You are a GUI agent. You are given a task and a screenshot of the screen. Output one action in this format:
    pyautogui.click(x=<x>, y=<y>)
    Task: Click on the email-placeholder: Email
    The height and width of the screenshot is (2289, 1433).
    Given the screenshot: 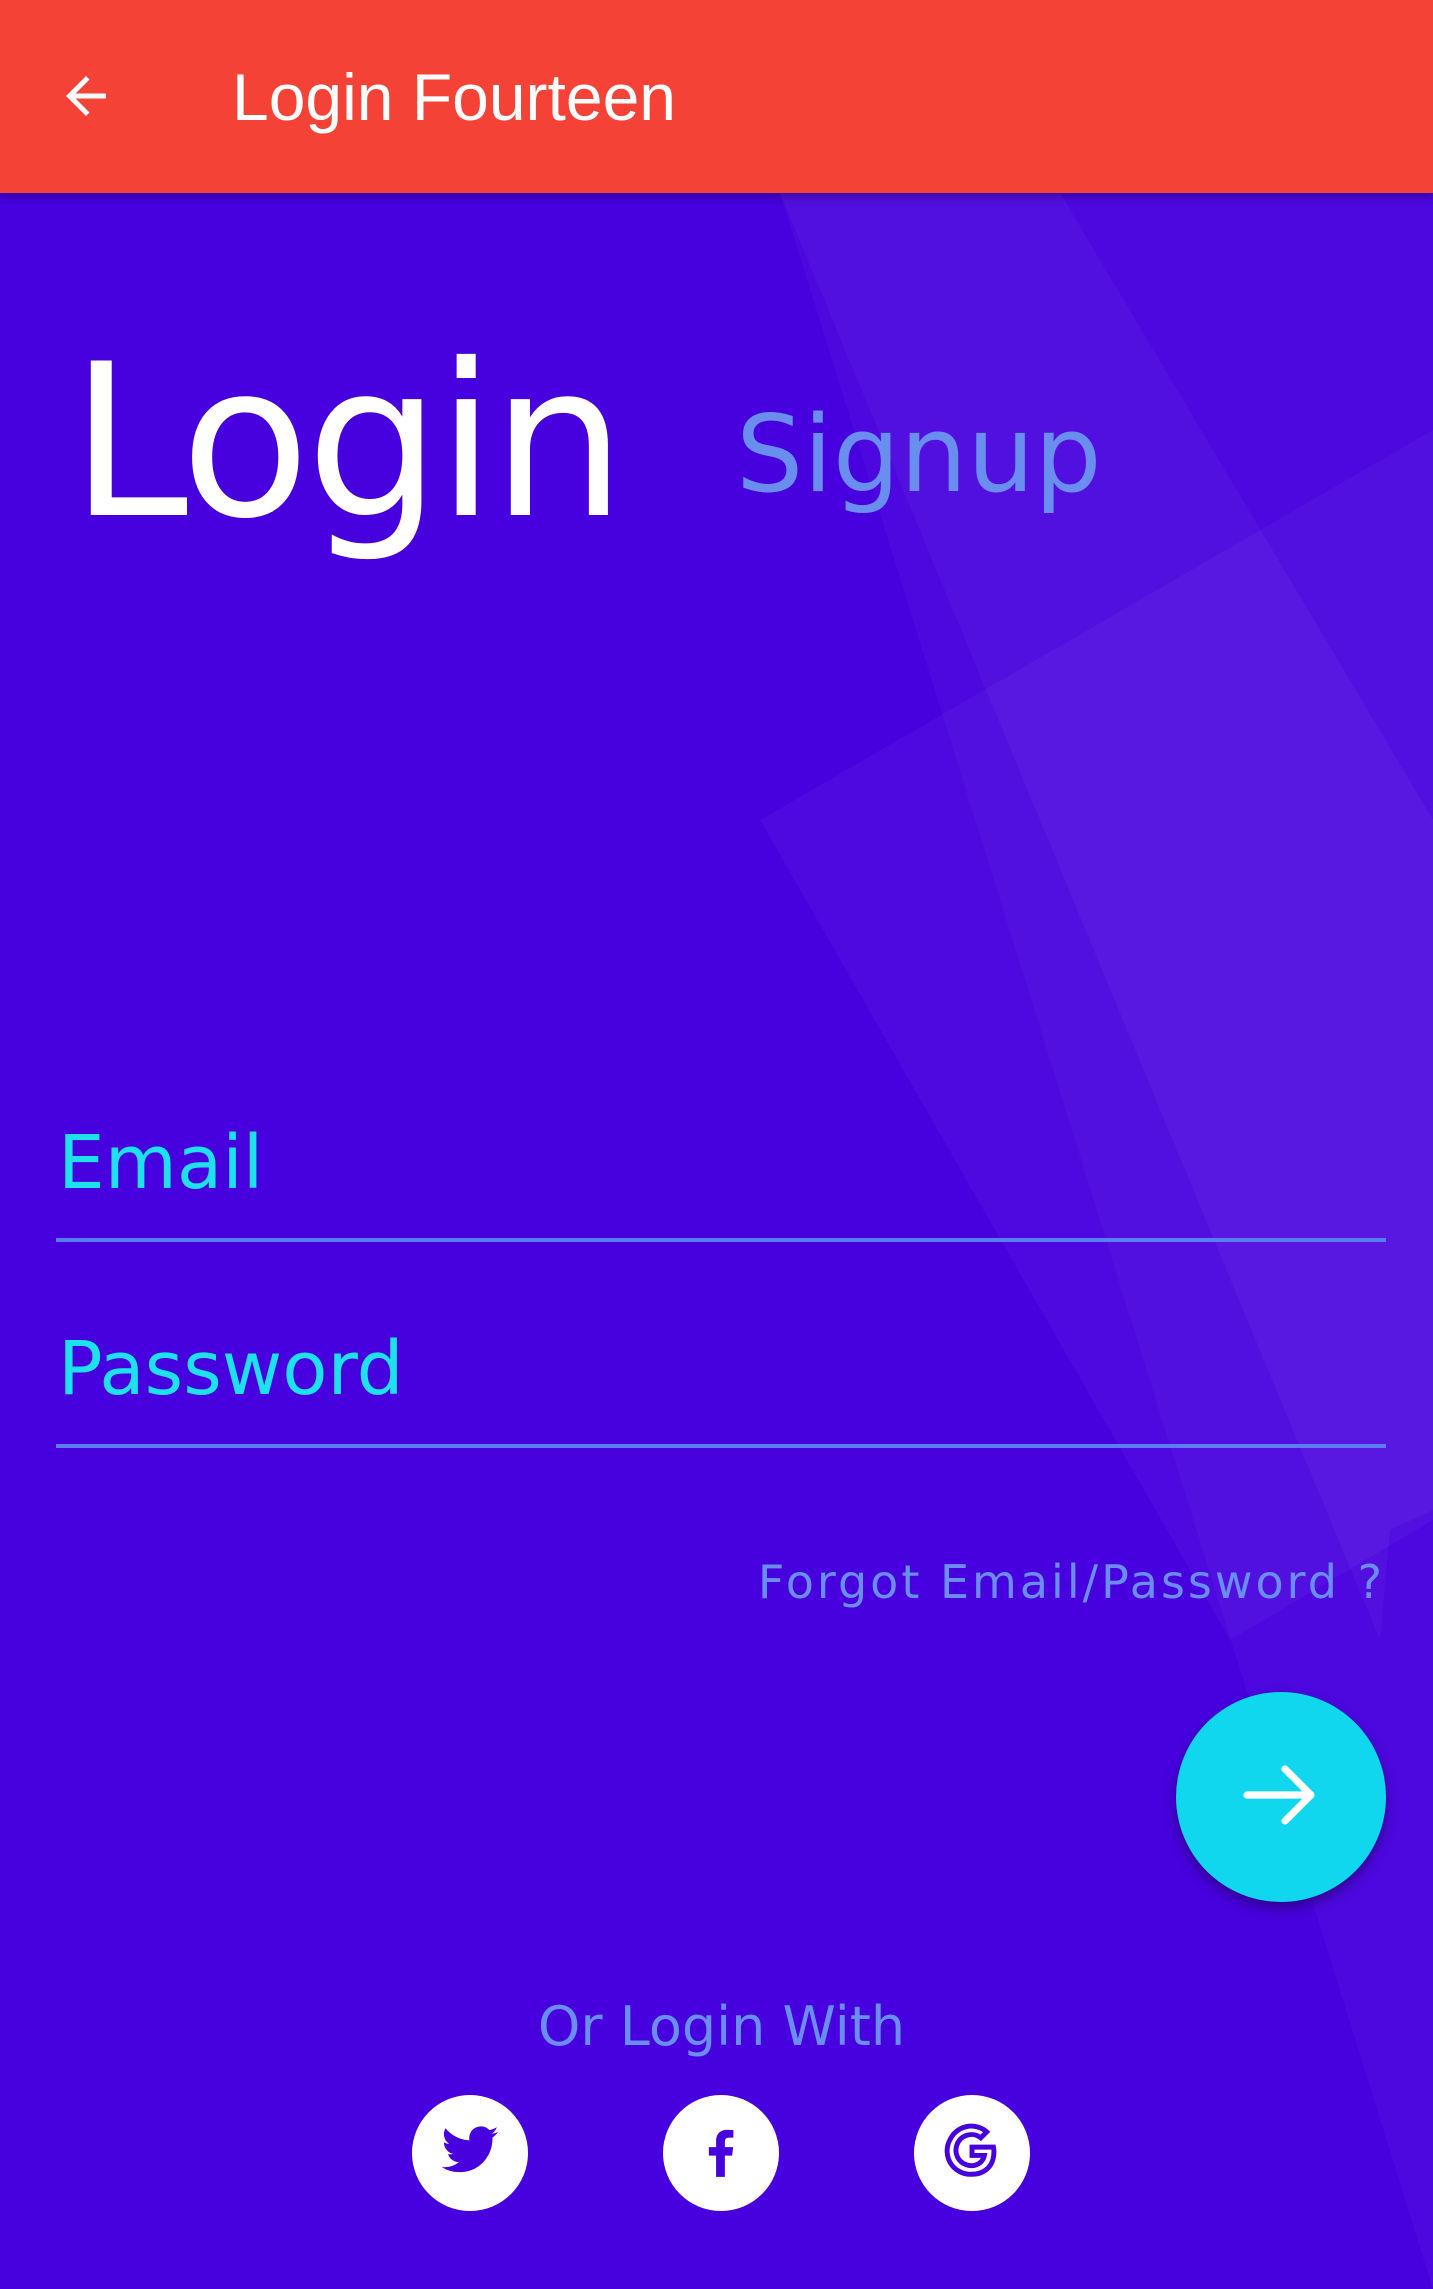 What is the action you would take?
    pyautogui.click(x=161, y=1163)
    